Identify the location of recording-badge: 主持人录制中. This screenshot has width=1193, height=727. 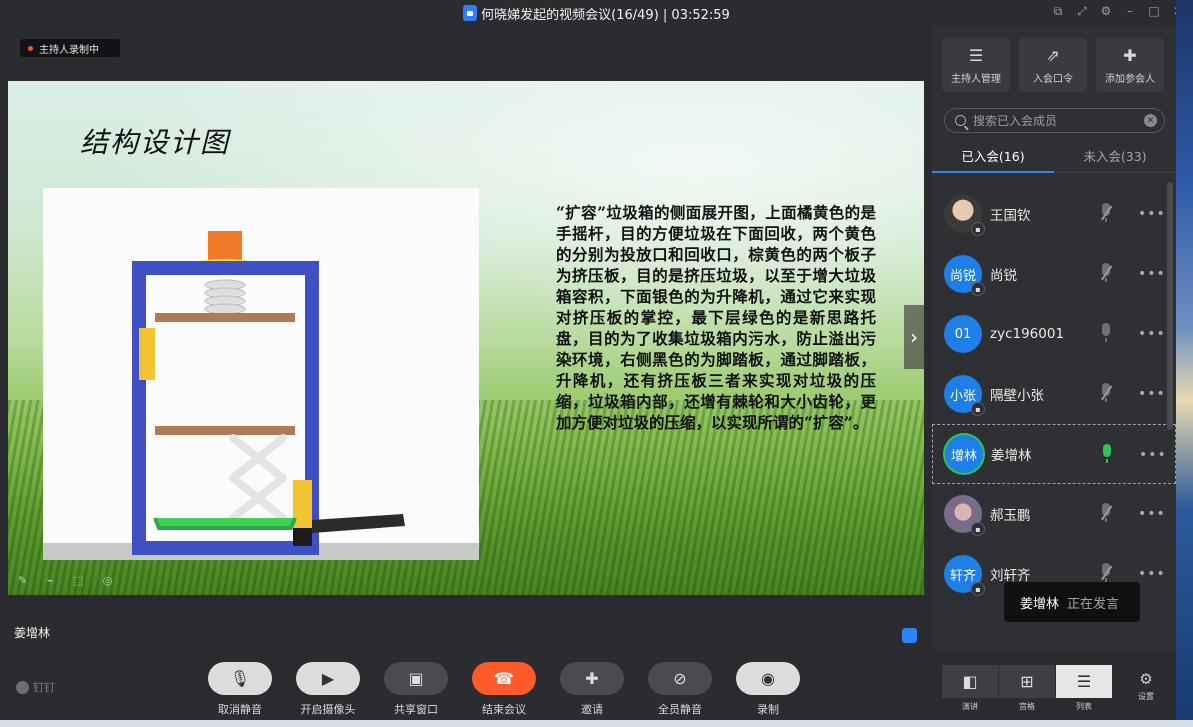
(70, 48).